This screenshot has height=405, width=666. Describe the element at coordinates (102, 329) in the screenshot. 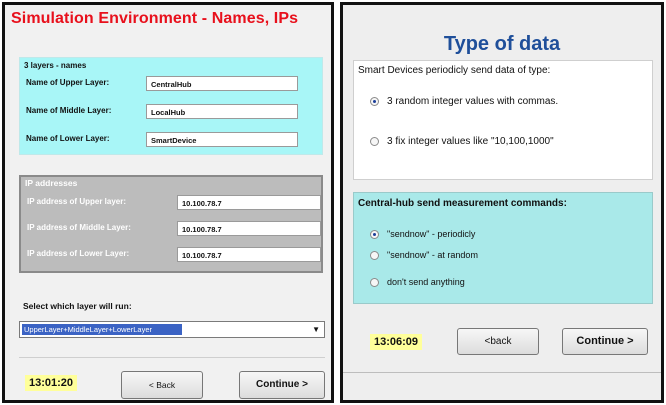

I see `layer-select-value: UpperLayer+MiddleLayer+LowerLayer` at that location.